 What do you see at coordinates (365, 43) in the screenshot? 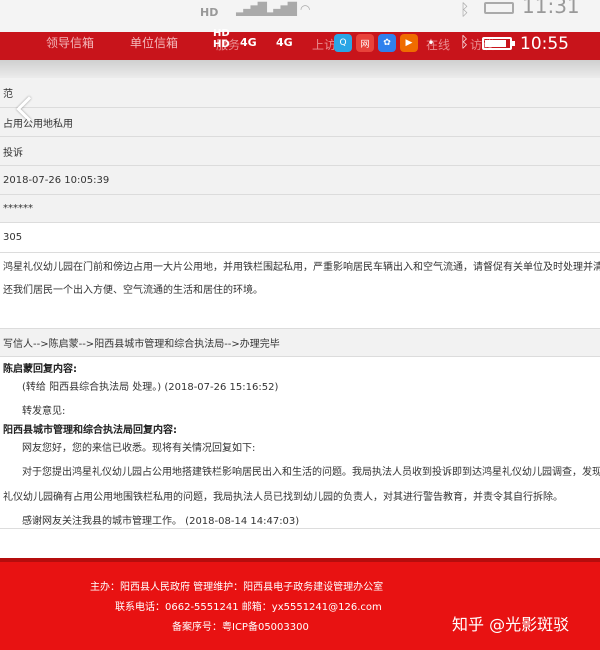
I see `news-icon: 网` at bounding box center [365, 43].